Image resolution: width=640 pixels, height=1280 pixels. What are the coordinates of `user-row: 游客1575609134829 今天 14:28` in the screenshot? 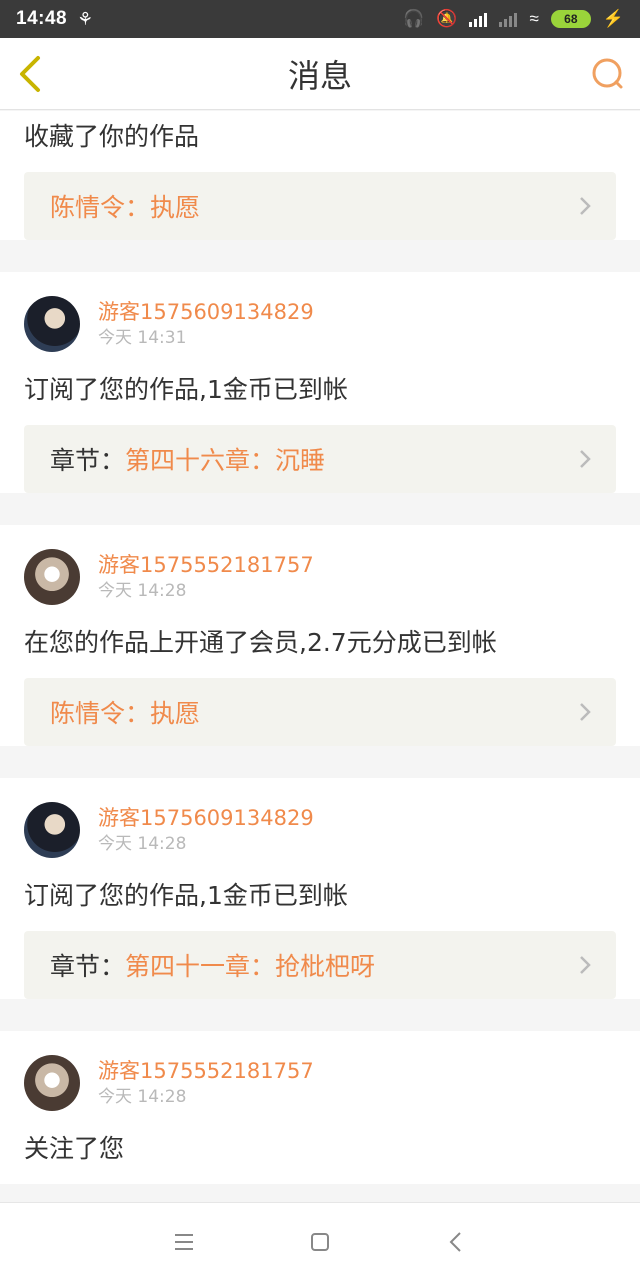 It's located at (320, 818).